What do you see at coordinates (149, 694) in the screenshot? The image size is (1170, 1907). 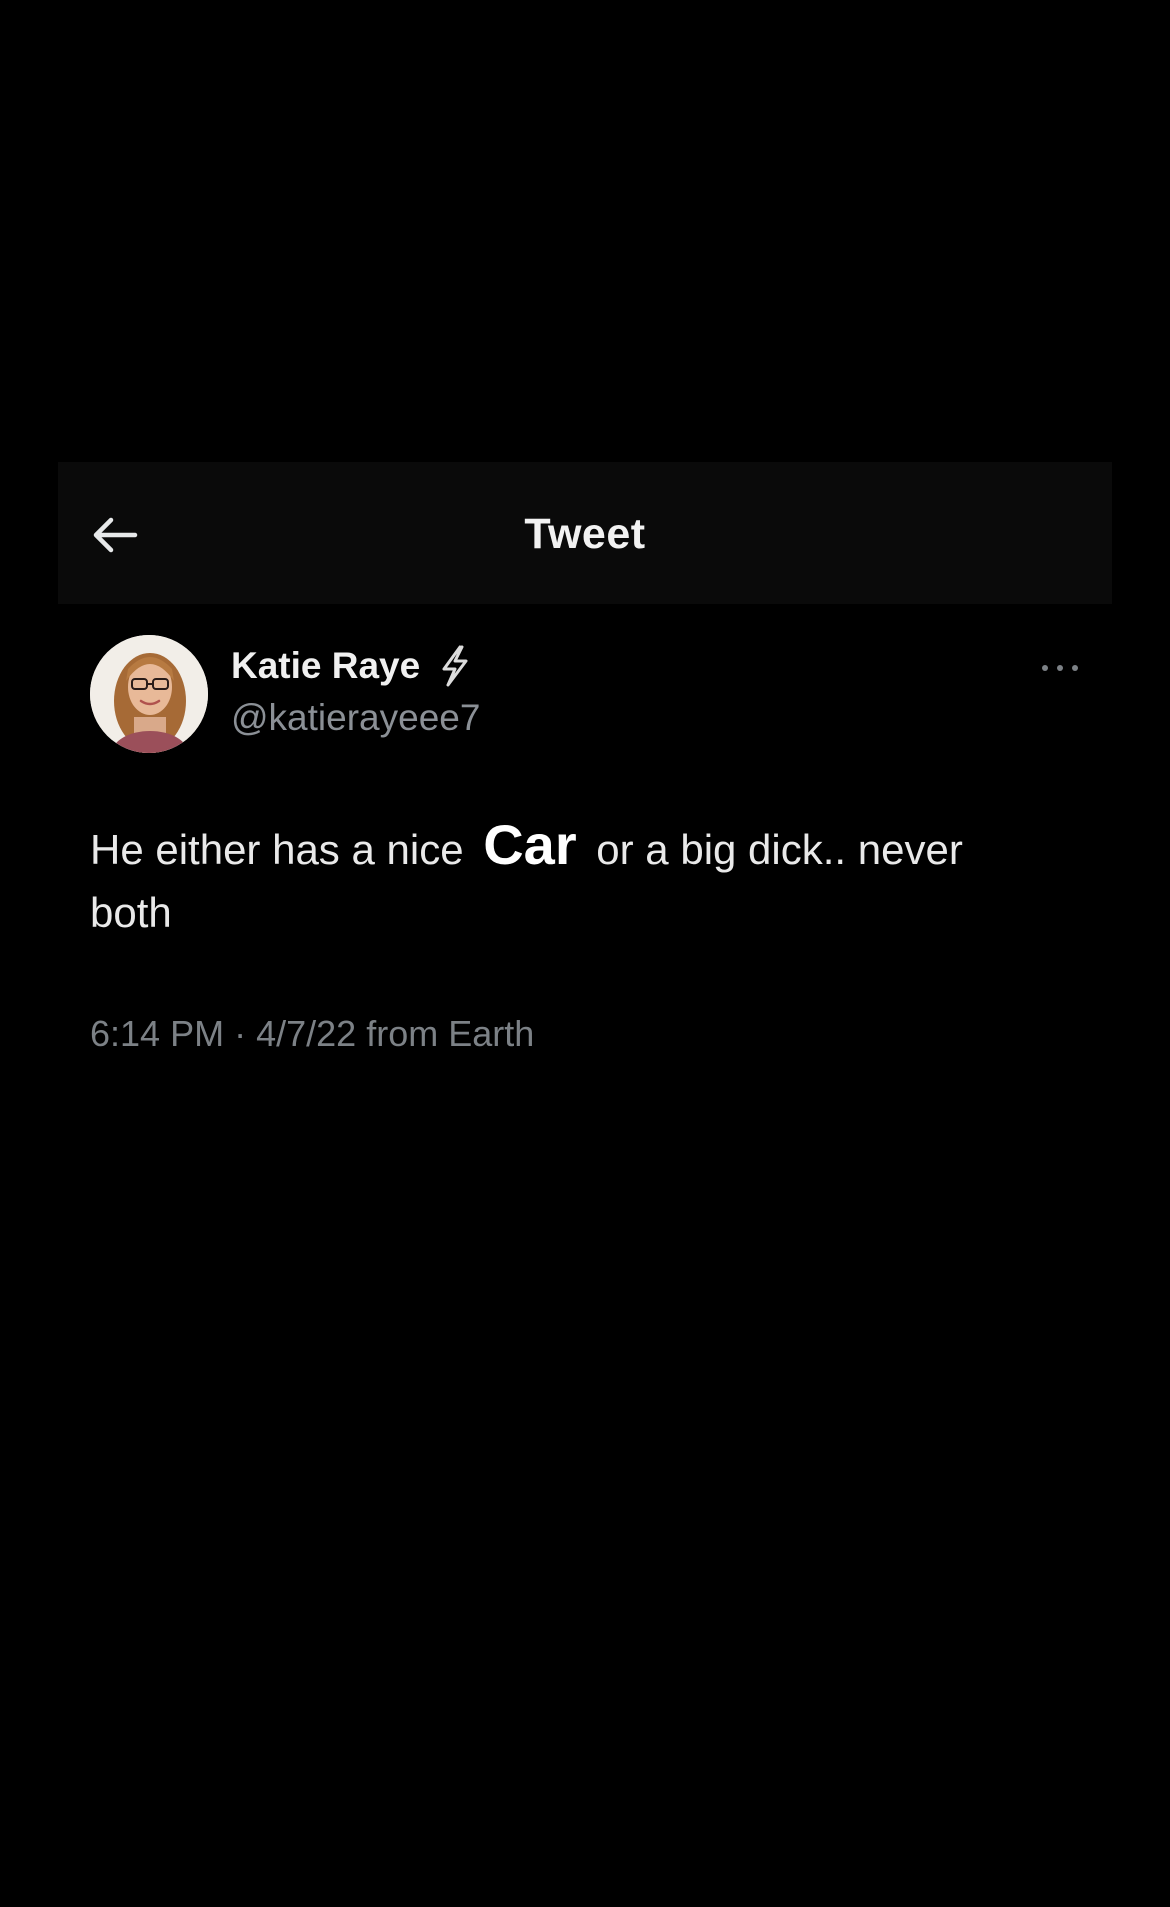 I see `avatar` at bounding box center [149, 694].